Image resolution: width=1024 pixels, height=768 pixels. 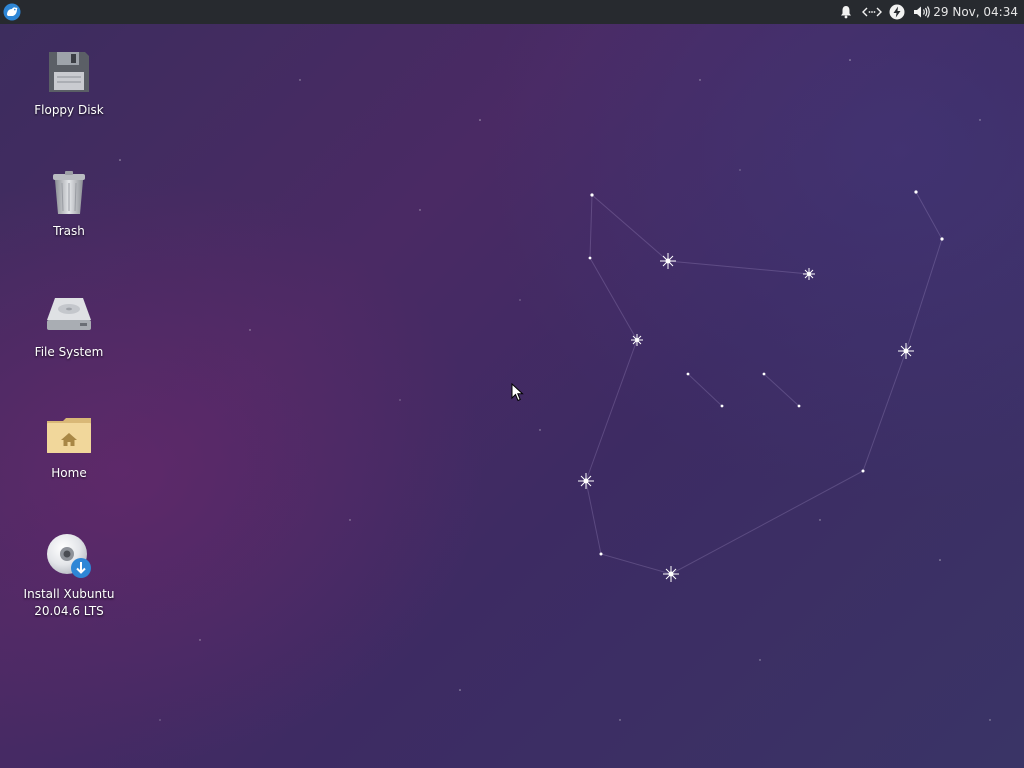 What do you see at coordinates (69, 72) in the screenshot?
I see `floppy-disk-icon` at bounding box center [69, 72].